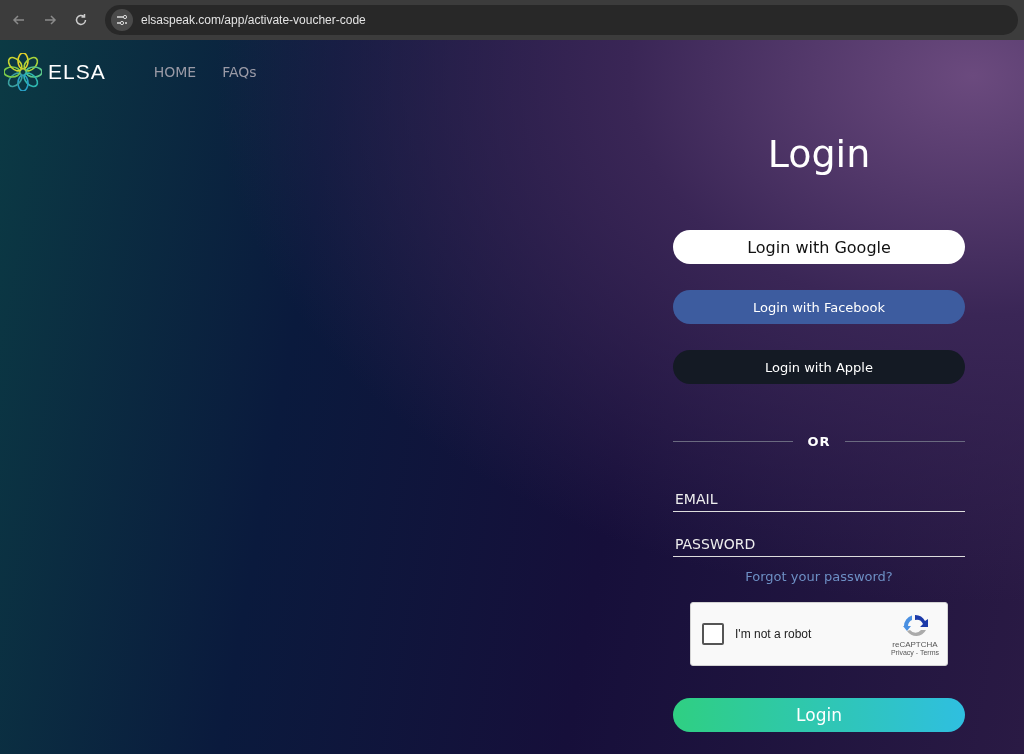 Image resolution: width=1024 pixels, height=754 pixels. I want to click on nav-link: HOME, so click(175, 72).